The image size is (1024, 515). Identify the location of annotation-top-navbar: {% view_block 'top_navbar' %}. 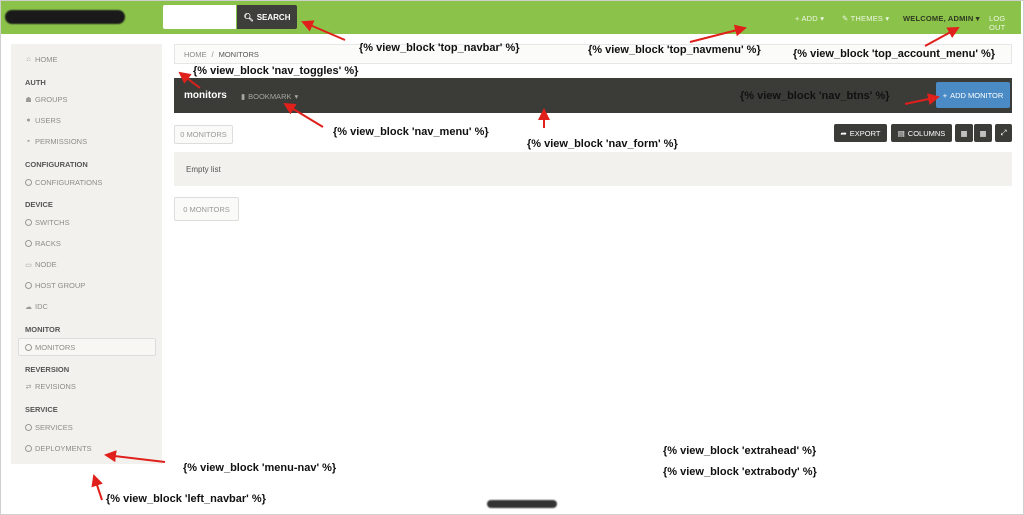
(439, 48).